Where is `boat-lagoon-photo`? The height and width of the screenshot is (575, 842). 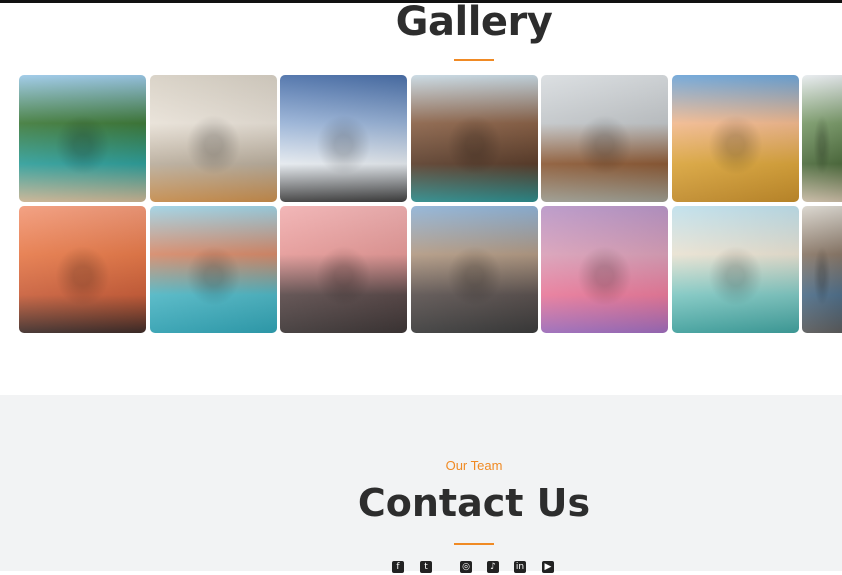
boat-lagoon-photo is located at coordinates (82, 138).